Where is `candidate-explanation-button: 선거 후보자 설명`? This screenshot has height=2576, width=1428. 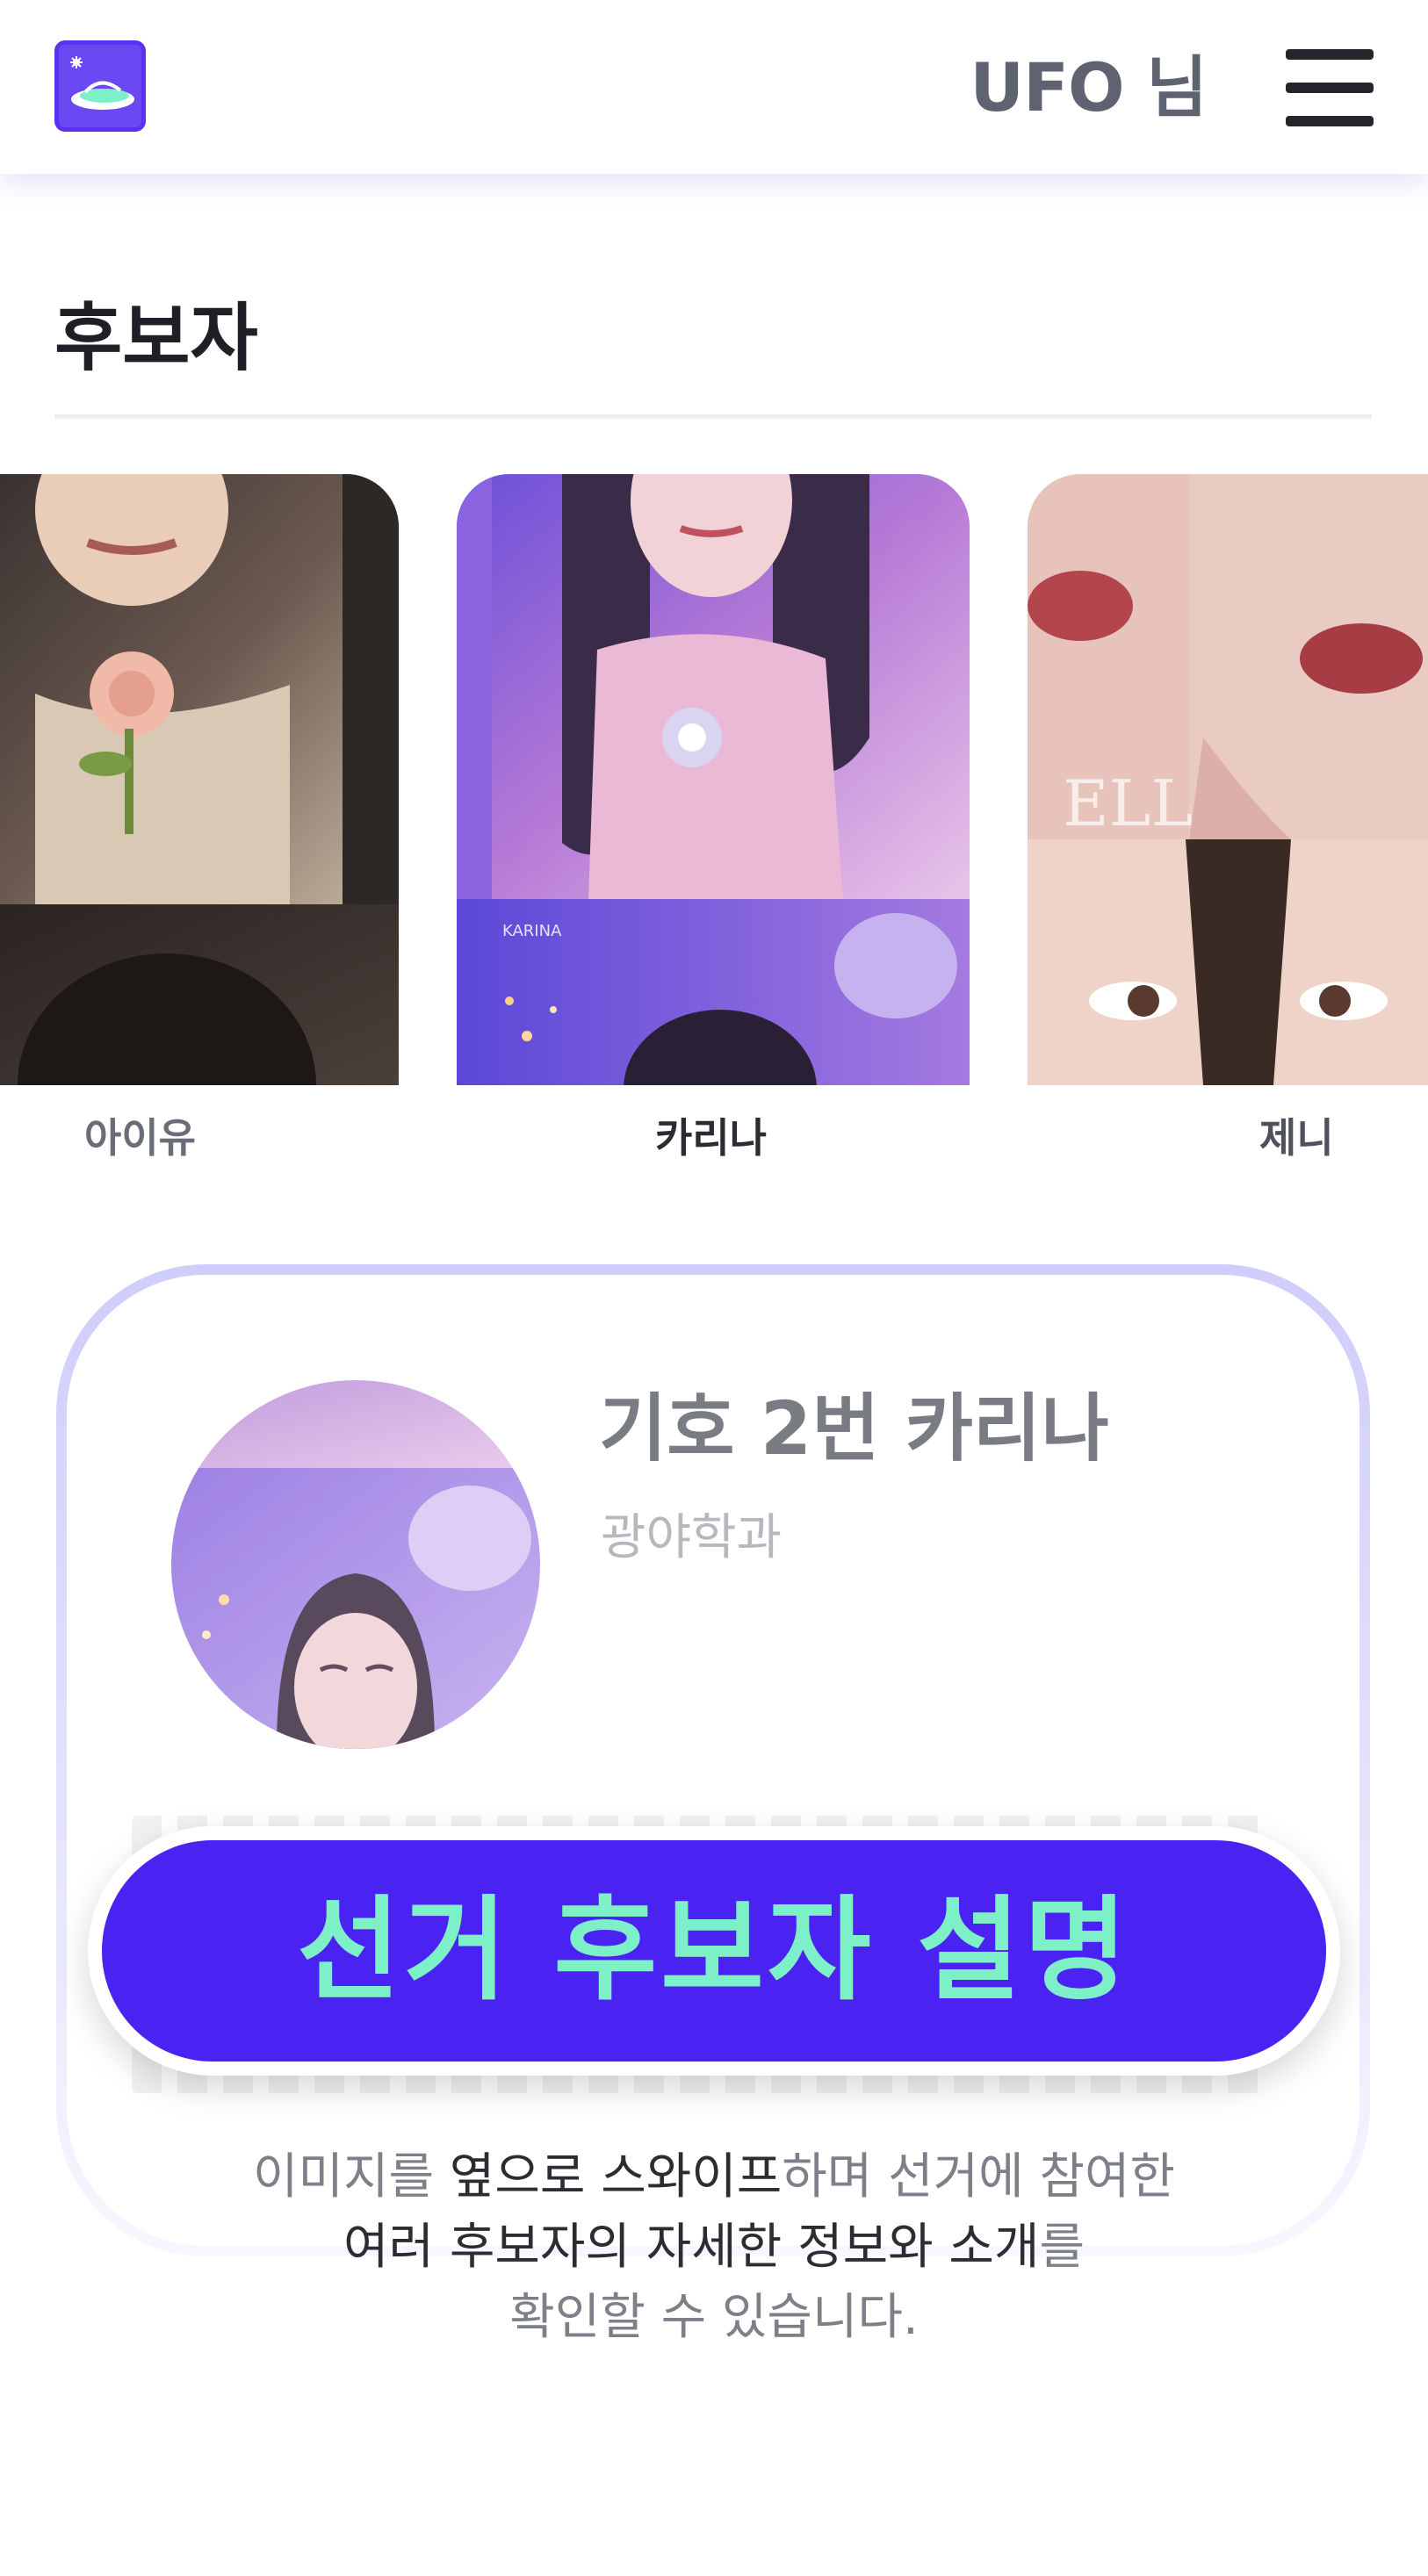
candidate-explanation-button: 선거 후보자 설명 is located at coordinates (714, 1951).